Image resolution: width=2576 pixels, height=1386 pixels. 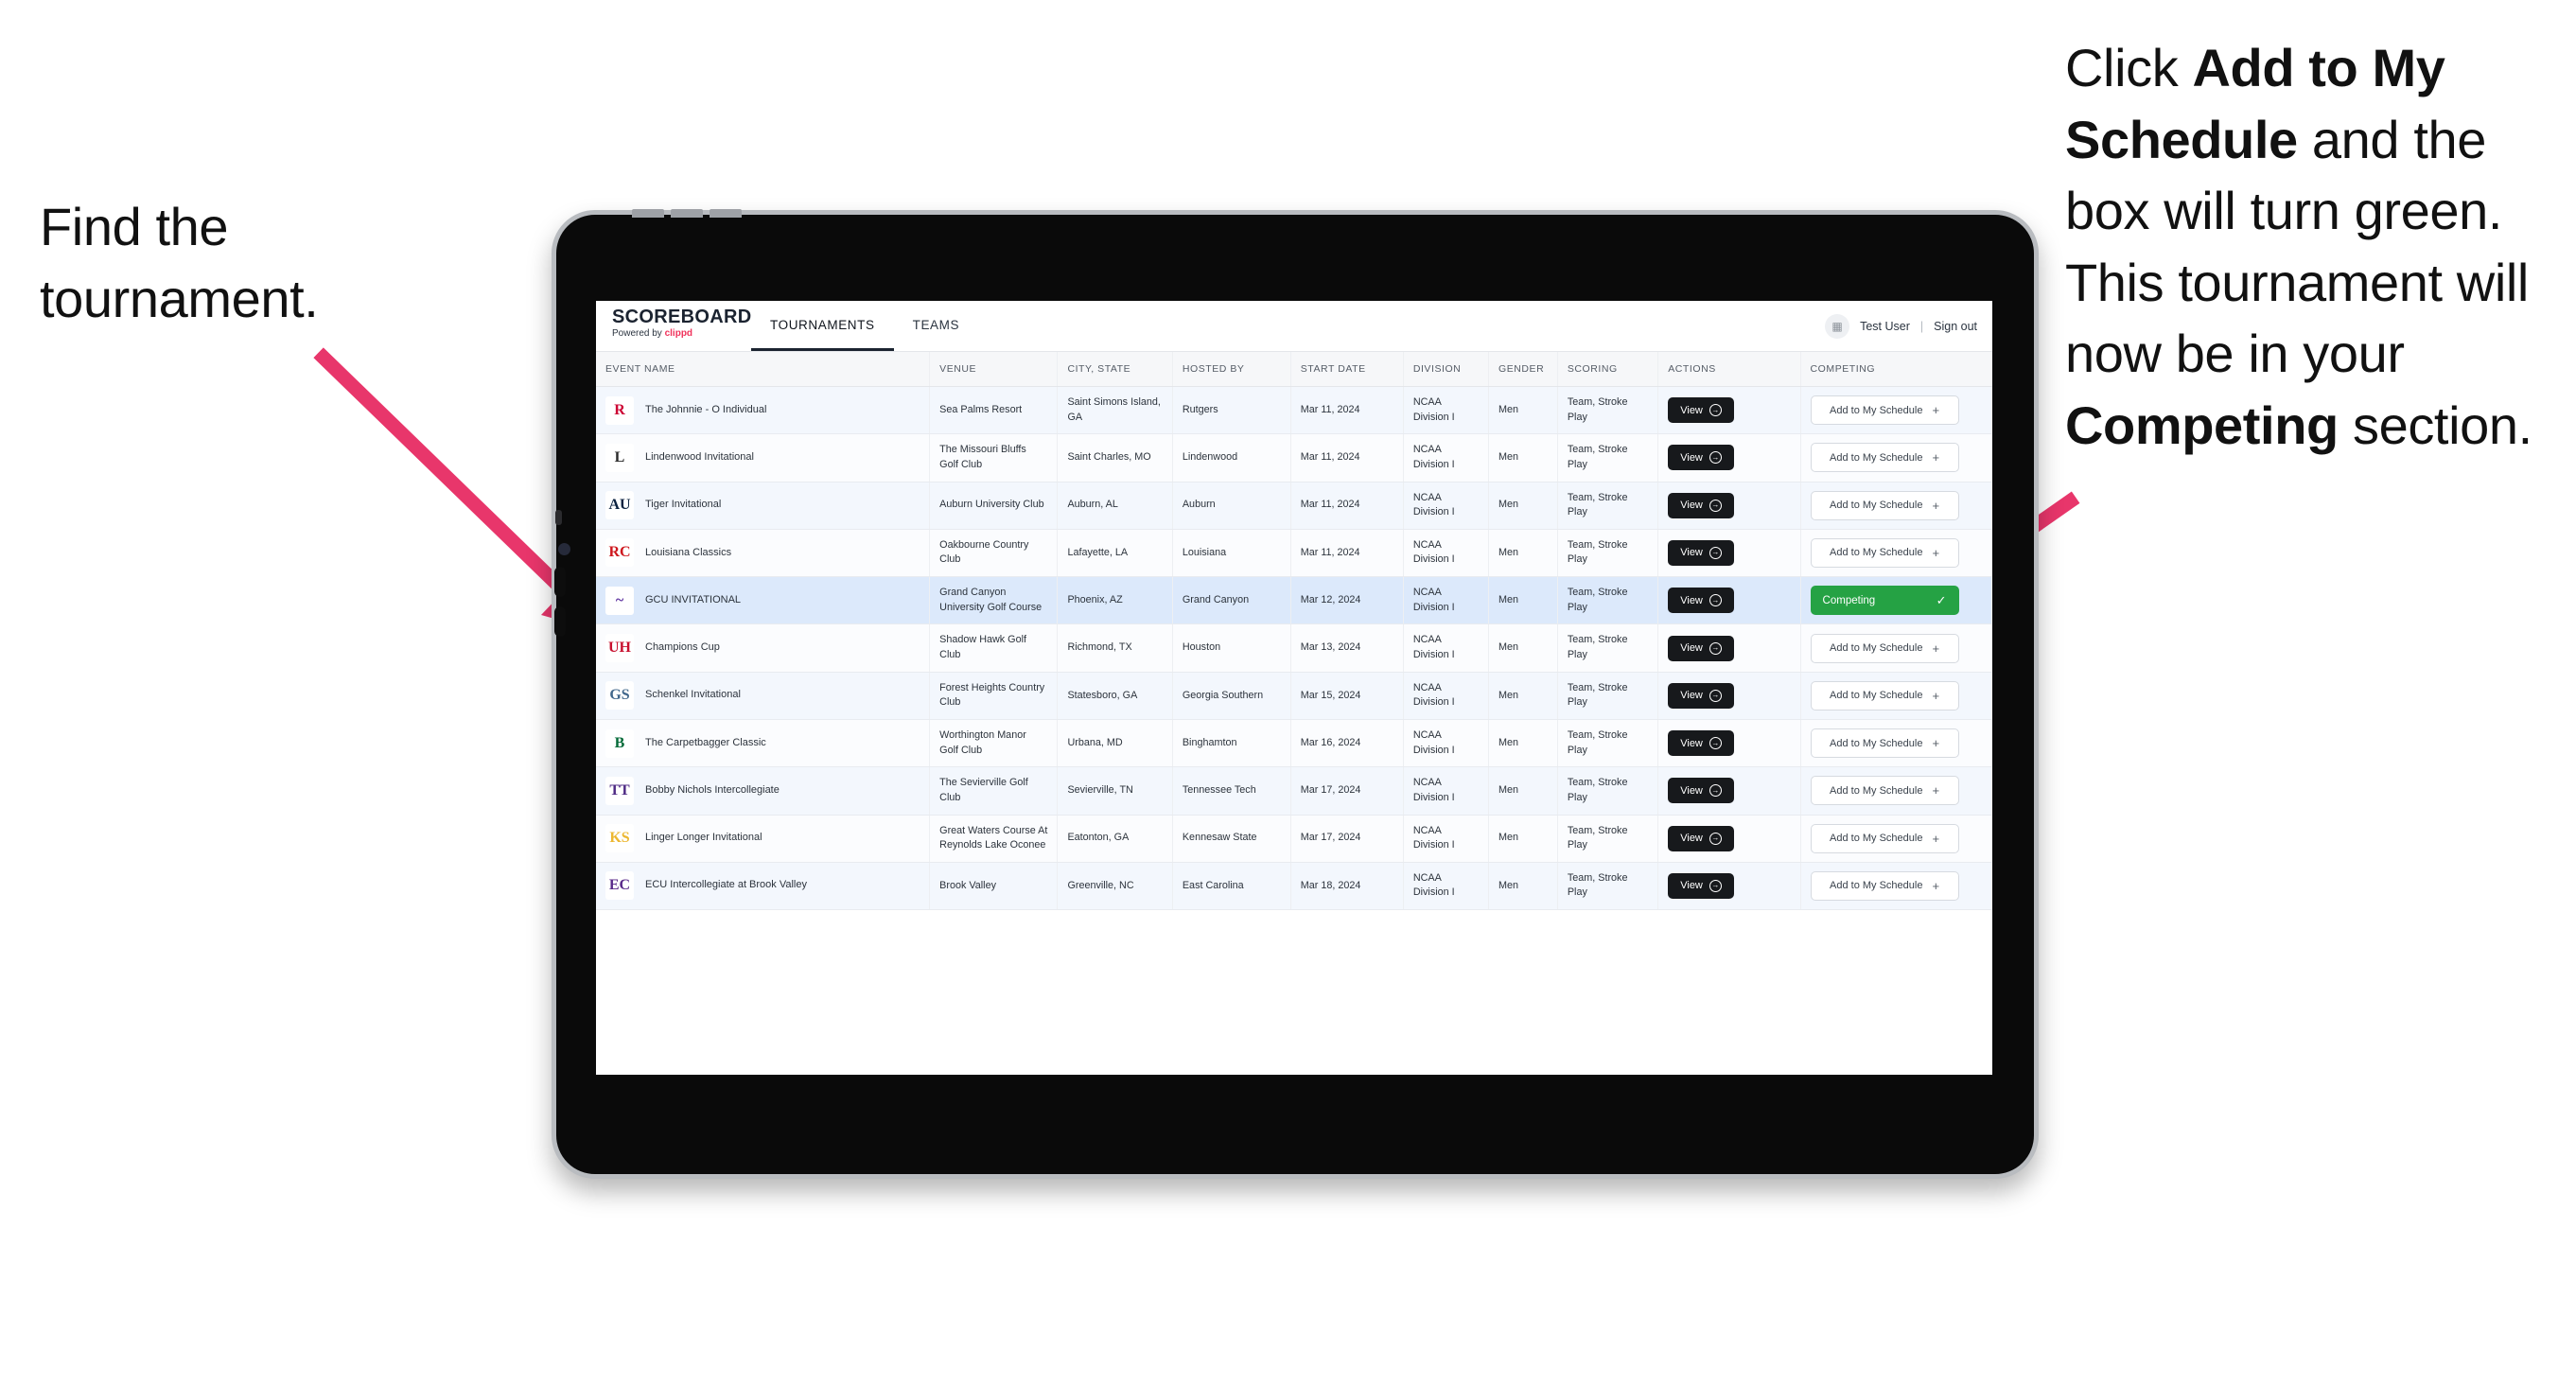 I want to click on cell-start-date: Mar 17, 2024, so click(x=1347, y=839).